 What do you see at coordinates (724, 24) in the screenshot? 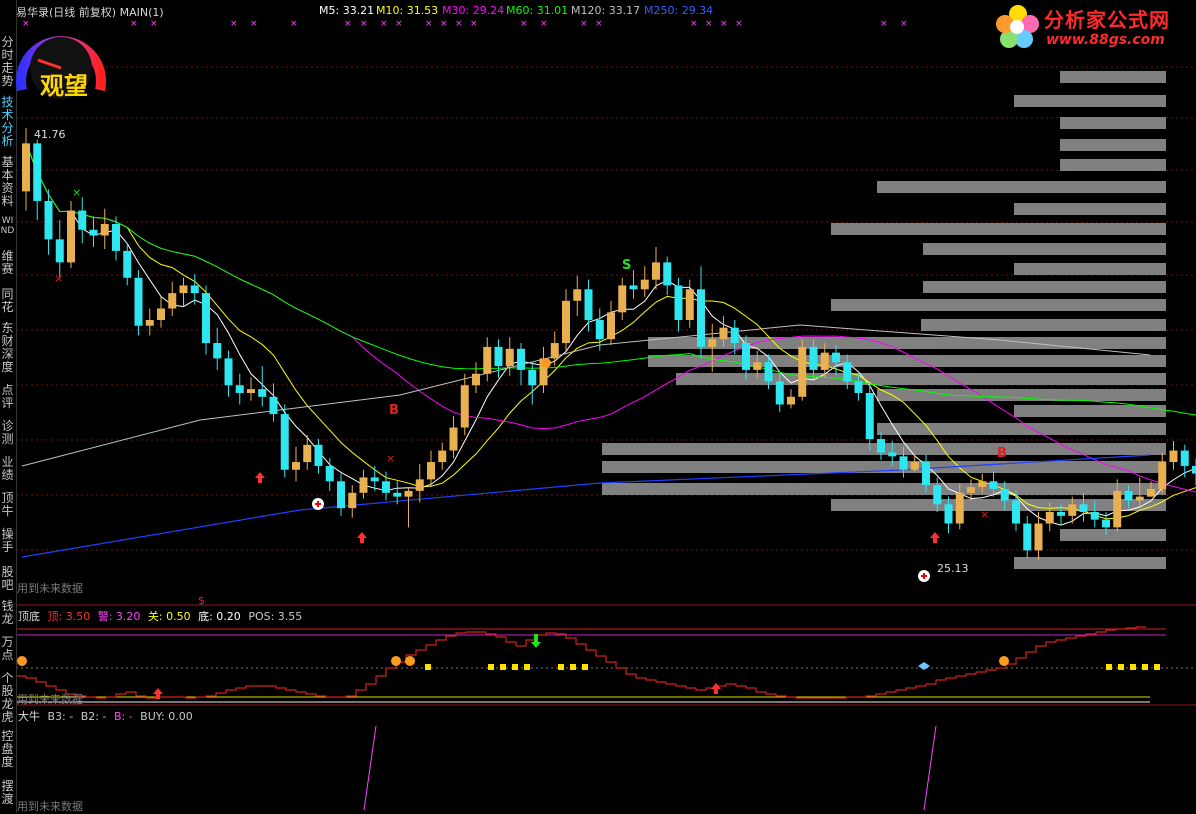
I see `top-x-mark-20: ×` at bounding box center [724, 24].